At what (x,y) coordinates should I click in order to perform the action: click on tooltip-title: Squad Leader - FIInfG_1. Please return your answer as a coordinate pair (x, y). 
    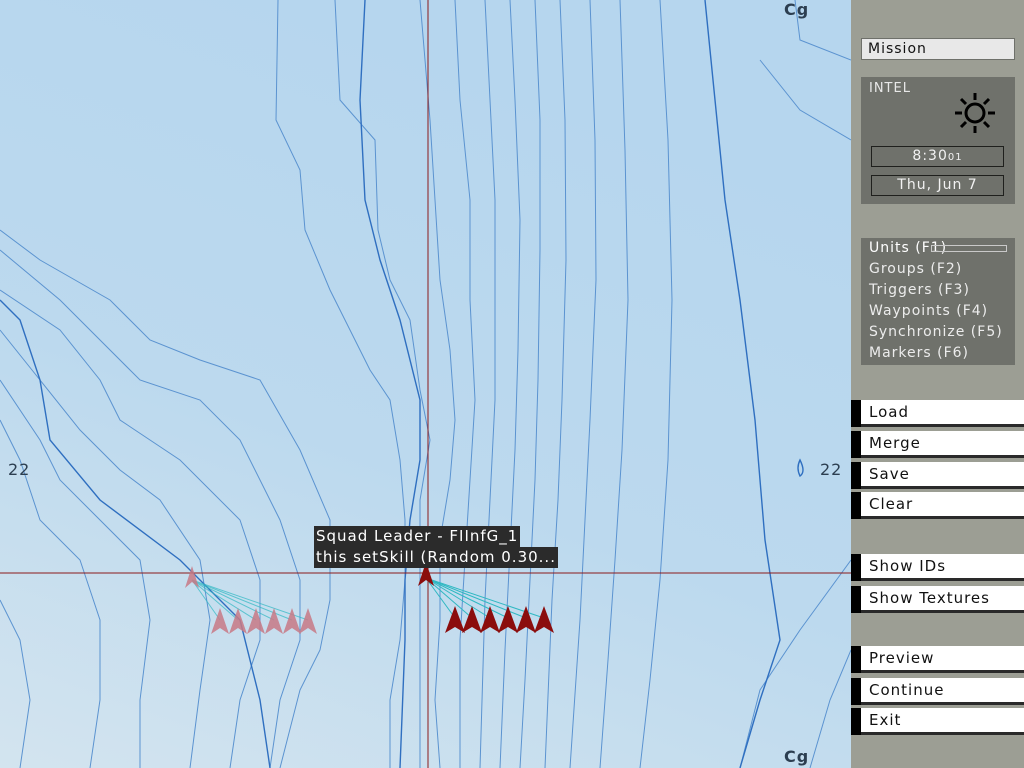
    Looking at the image, I should click on (417, 536).